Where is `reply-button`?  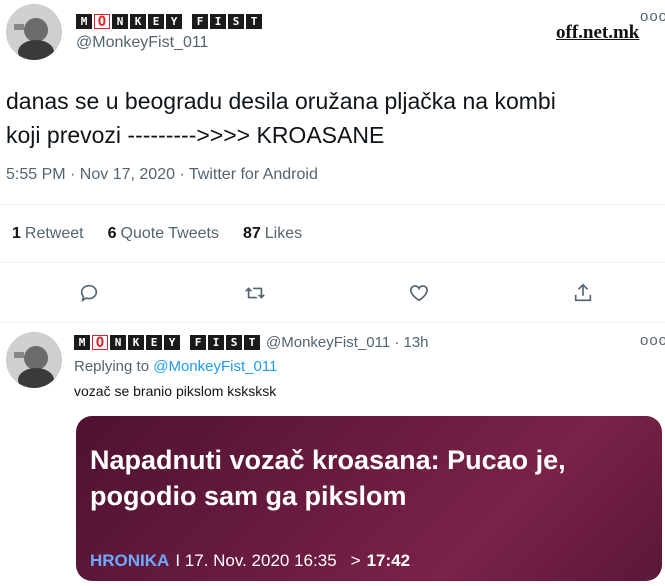 reply-button is located at coordinates (89, 293).